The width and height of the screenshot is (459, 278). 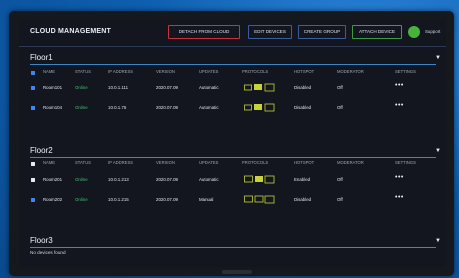 I want to click on ip-address: 10.0.1.213, so click(x=118, y=179).